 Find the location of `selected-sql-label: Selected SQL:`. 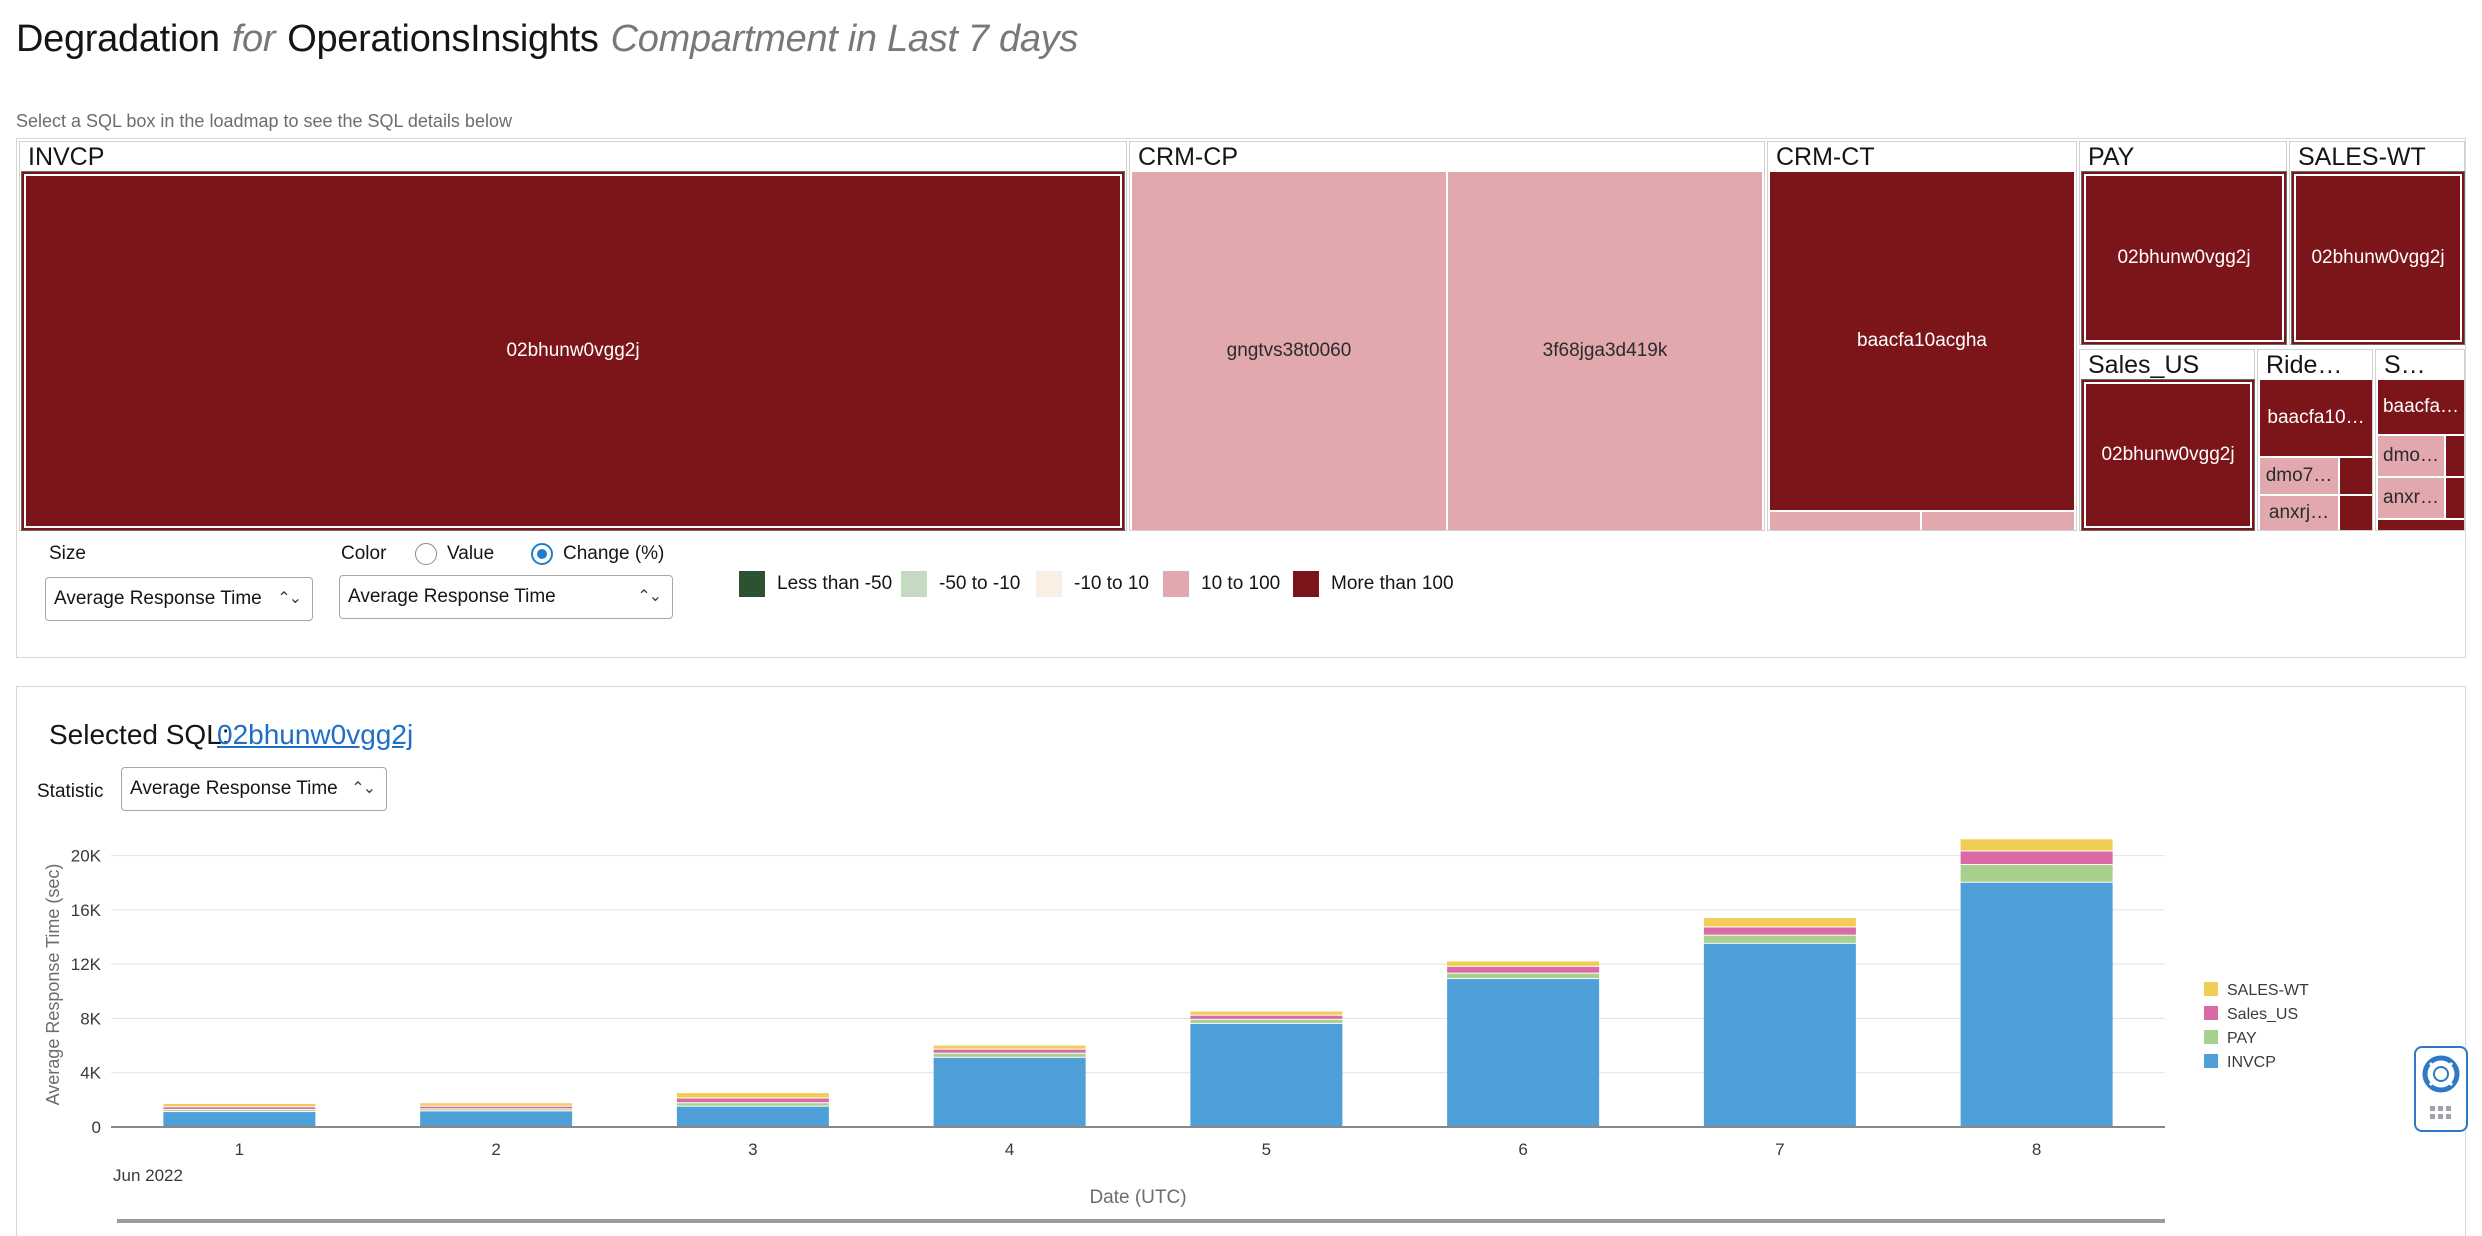

selected-sql-label: Selected SQL: is located at coordinates (139, 734).